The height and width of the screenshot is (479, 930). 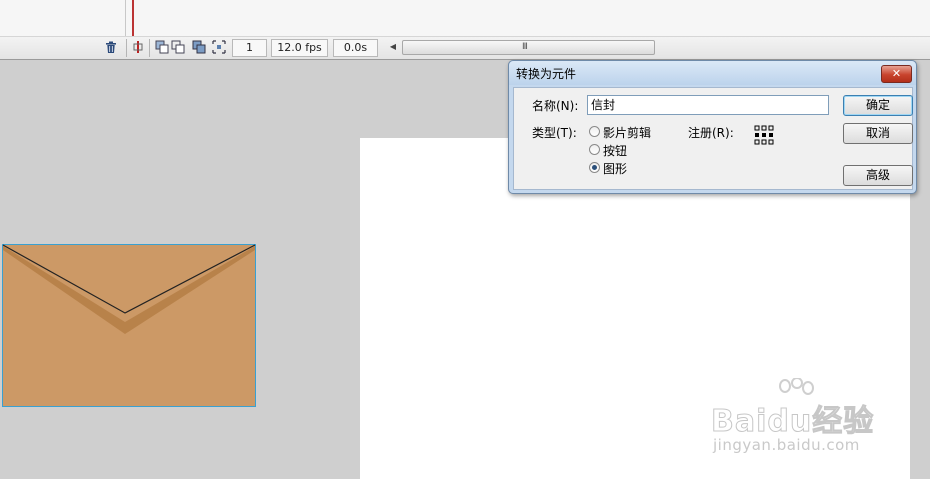 What do you see at coordinates (594, 149) in the screenshot?
I see `radio-button-type` at bounding box center [594, 149].